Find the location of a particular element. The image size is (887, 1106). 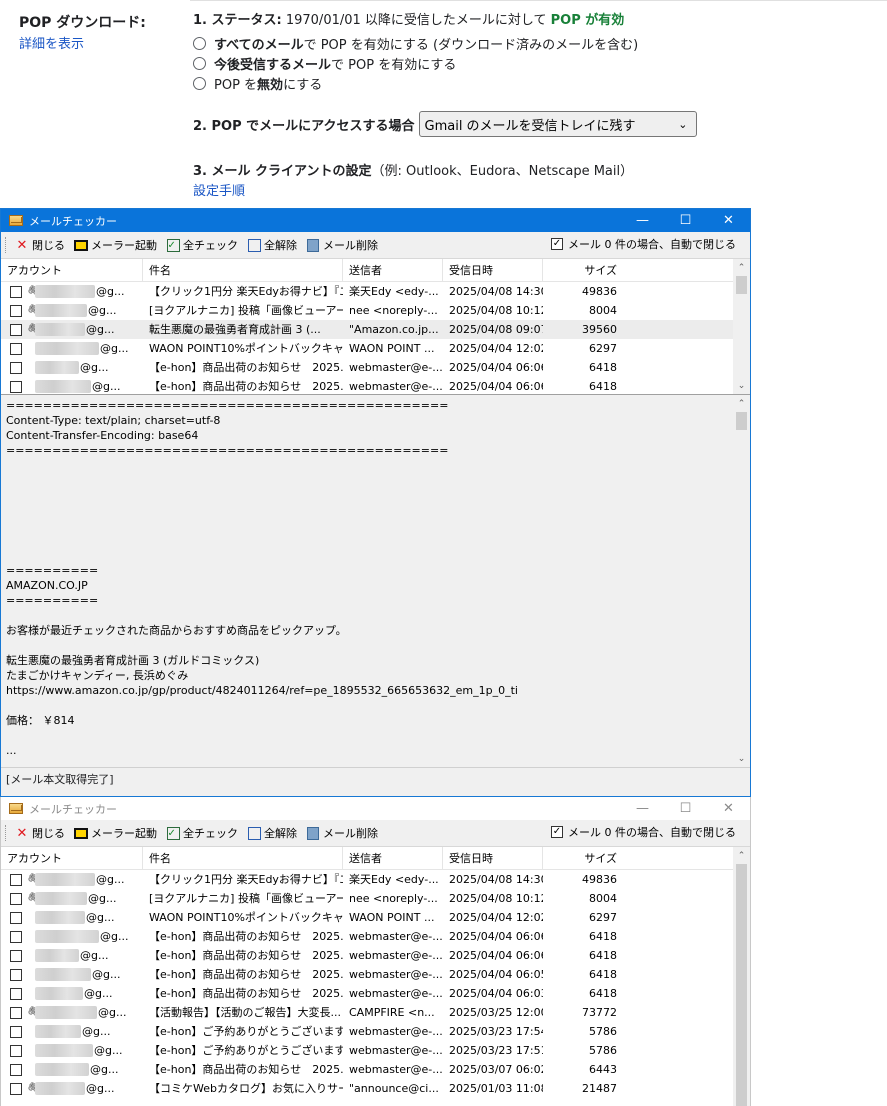

list-scrollbar: ⌃ is located at coordinates (741, 976).